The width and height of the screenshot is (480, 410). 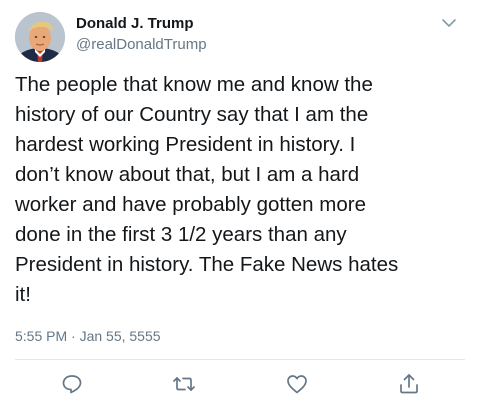 I want to click on profile-photo-icon, so click(x=40, y=37).